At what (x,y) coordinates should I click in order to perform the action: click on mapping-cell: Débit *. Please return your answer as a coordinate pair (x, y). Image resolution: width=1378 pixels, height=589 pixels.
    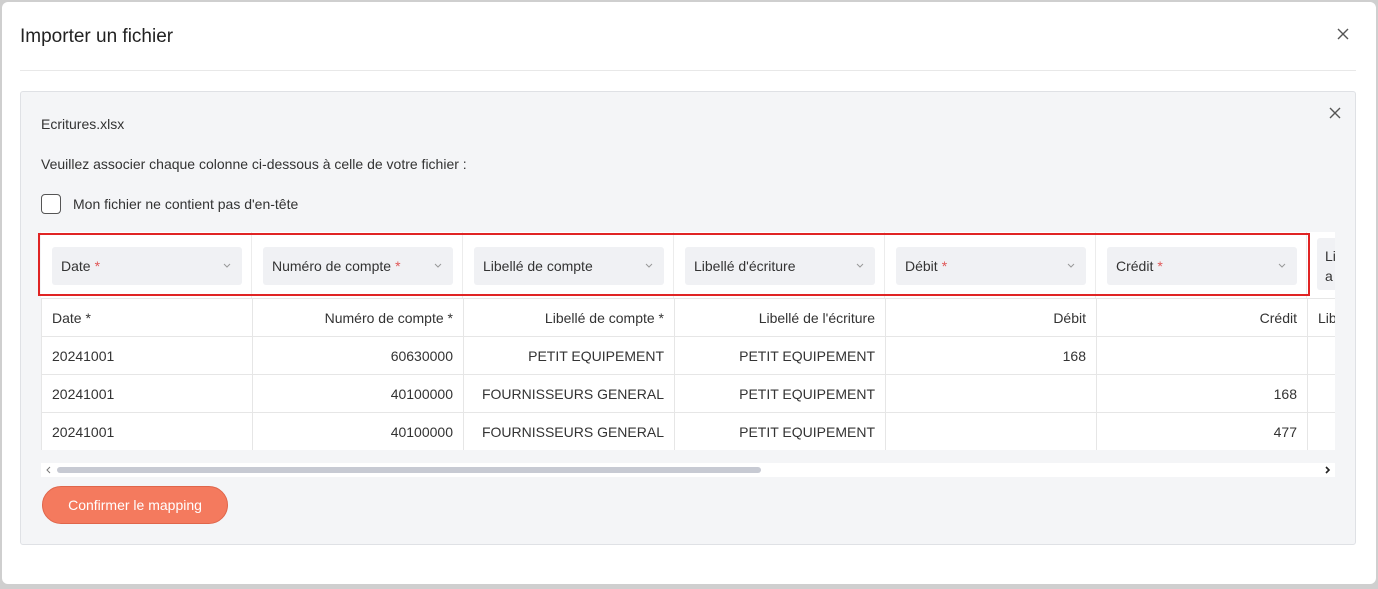
    Looking at the image, I should click on (990, 265).